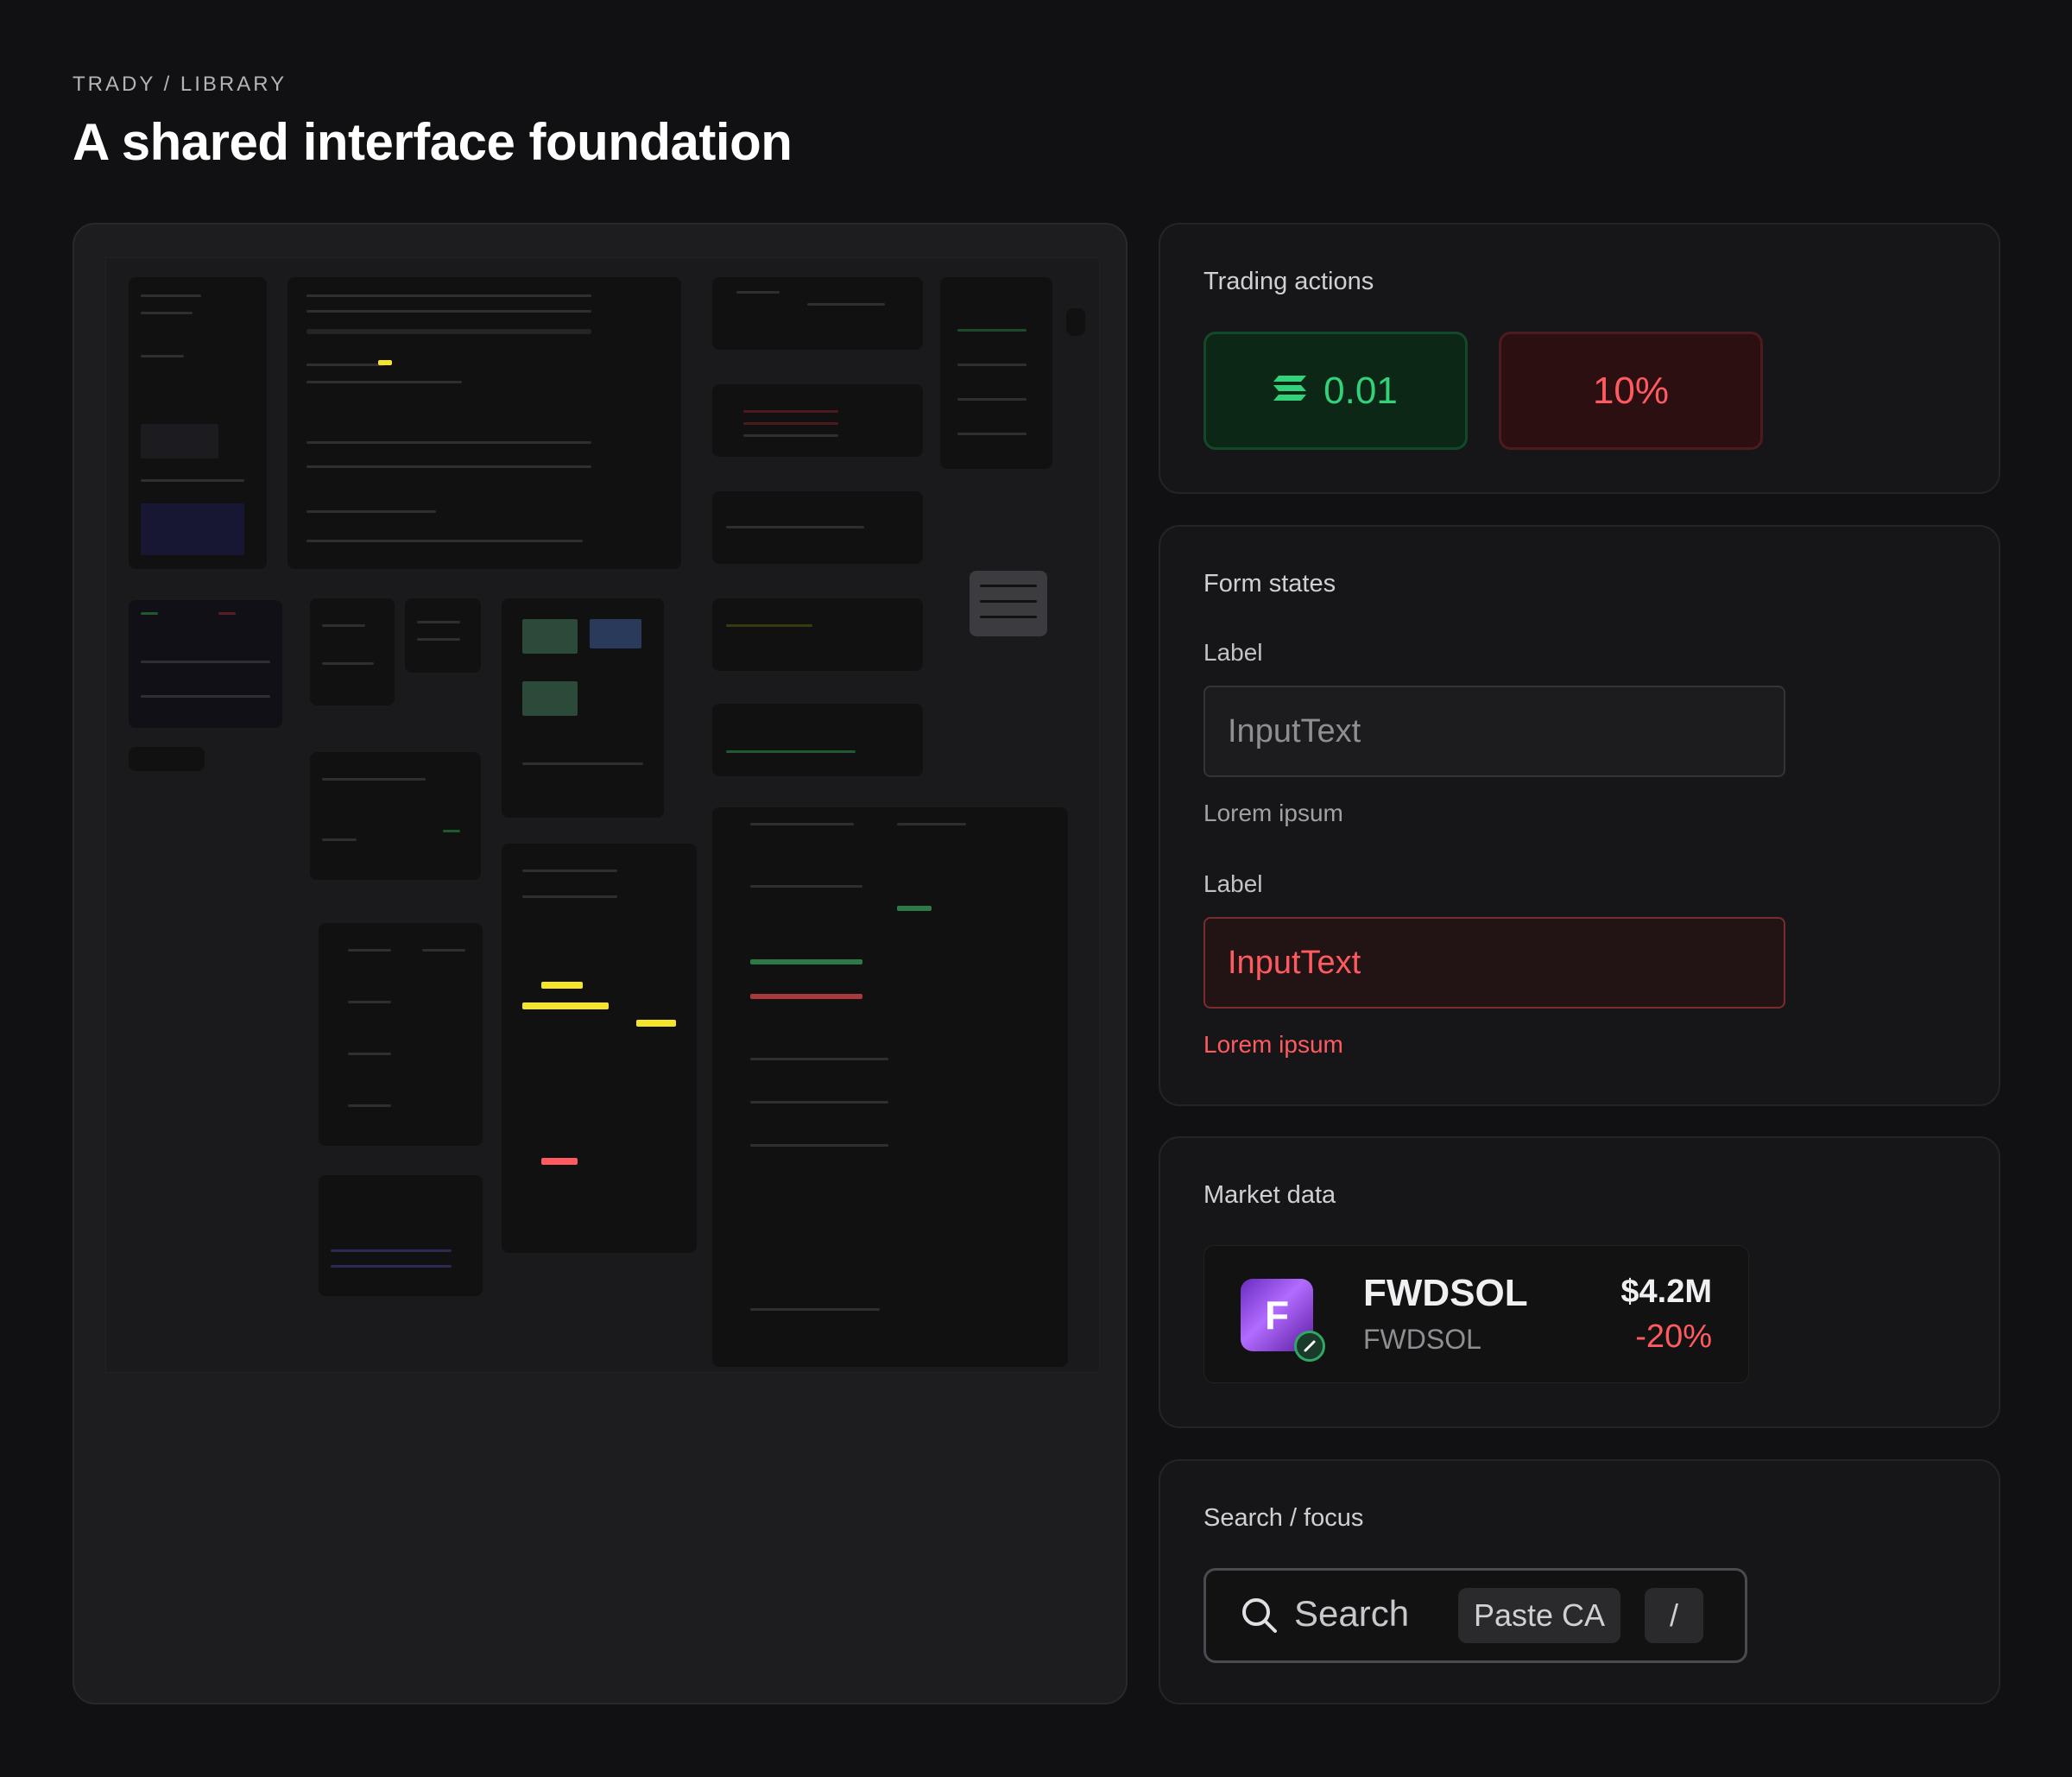  What do you see at coordinates (205, 664) in the screenshot?
I see `frame-trade-buttons` at bounding box center [205, 664].